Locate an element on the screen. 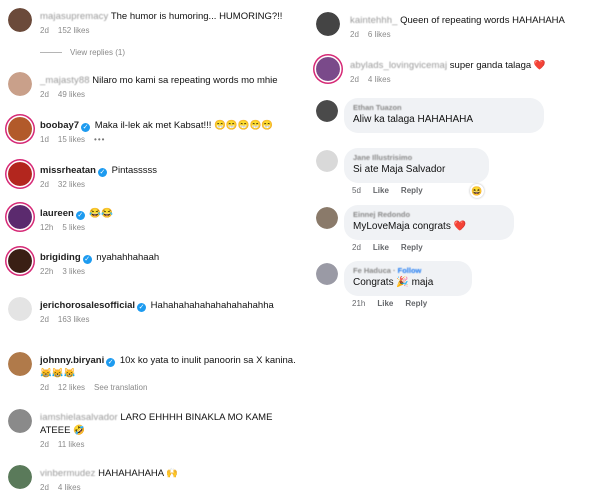 The width and height of the screenshot is (600, 499). username-link: brigiding is located at coordinates (60, 257).